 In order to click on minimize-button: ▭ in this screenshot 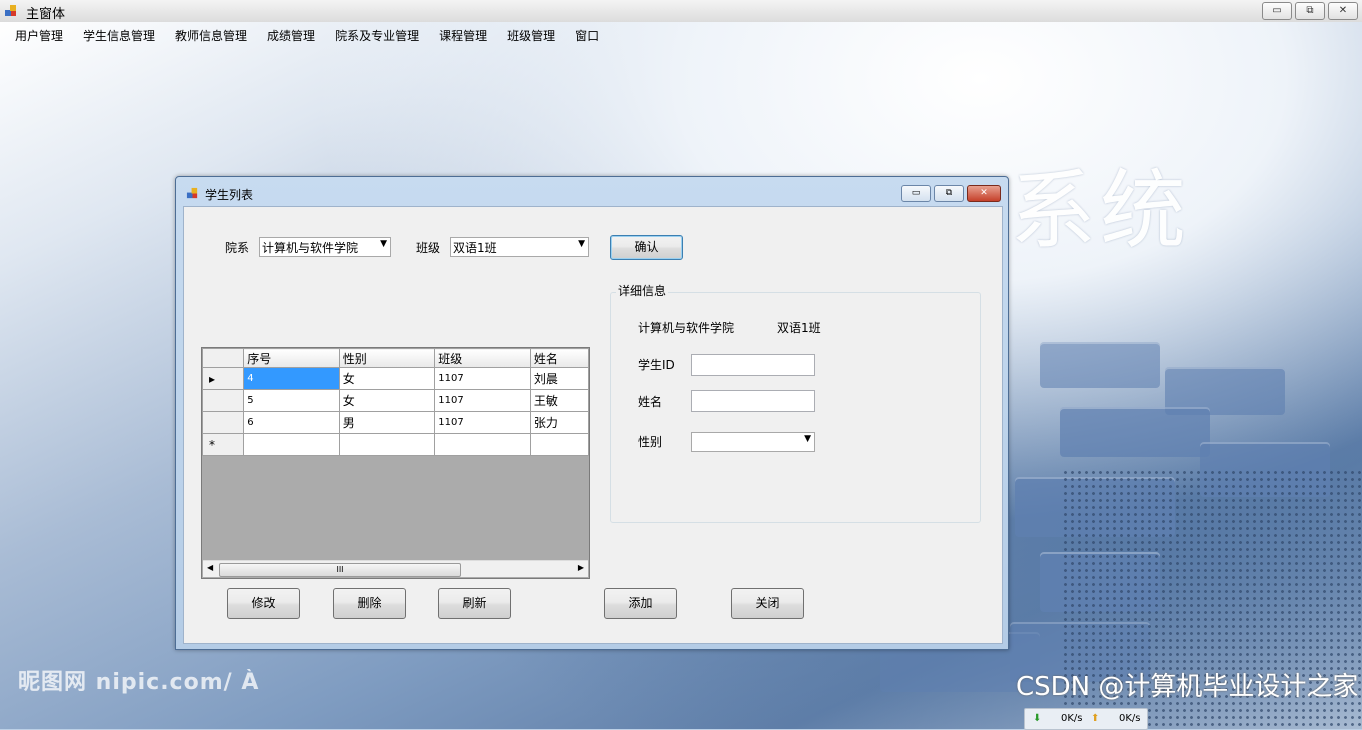, I will do `click(1277, 11)`.